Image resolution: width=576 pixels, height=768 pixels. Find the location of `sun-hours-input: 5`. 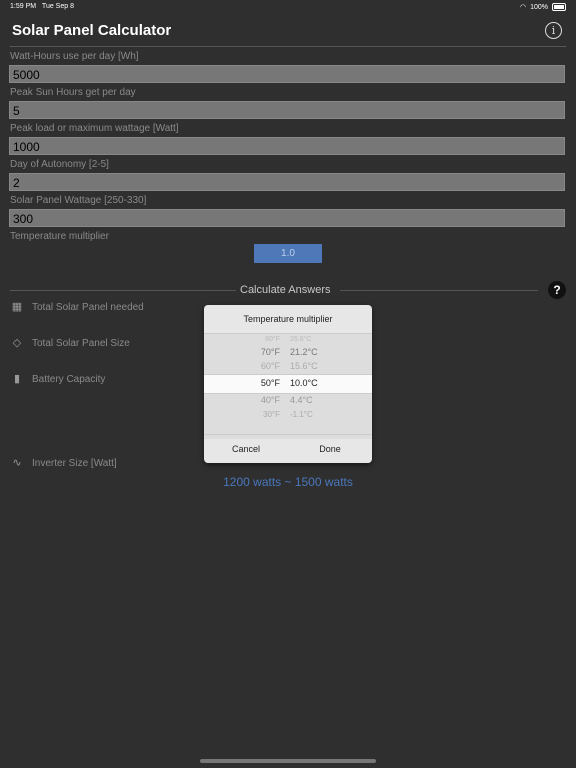

sun-hours-input: 5 is located at coordinates (287, 110).